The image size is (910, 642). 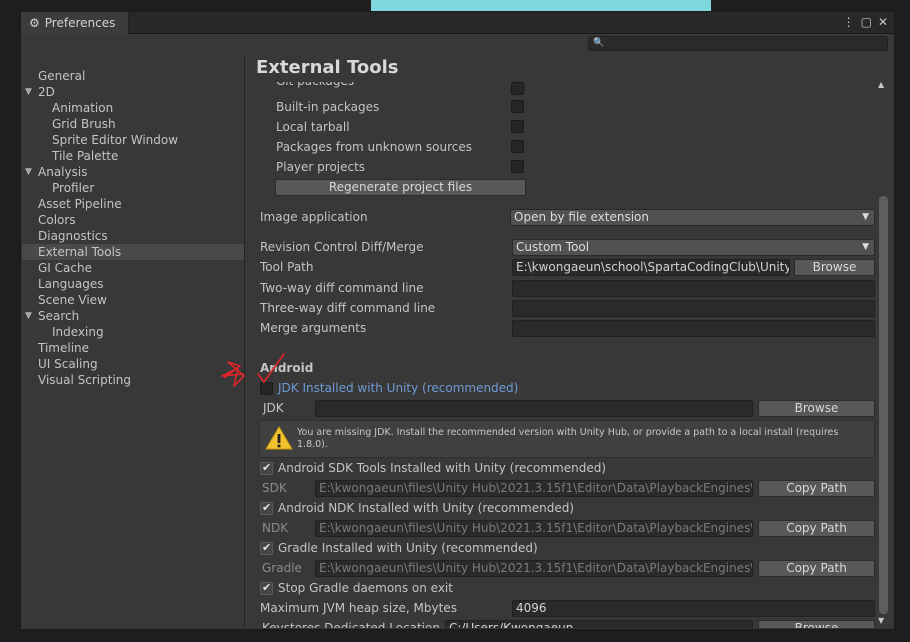 What do you see at coordinates (693, 328) in the screenshot?
I see `merge-arguments-field` at bounding box center [693, 328].